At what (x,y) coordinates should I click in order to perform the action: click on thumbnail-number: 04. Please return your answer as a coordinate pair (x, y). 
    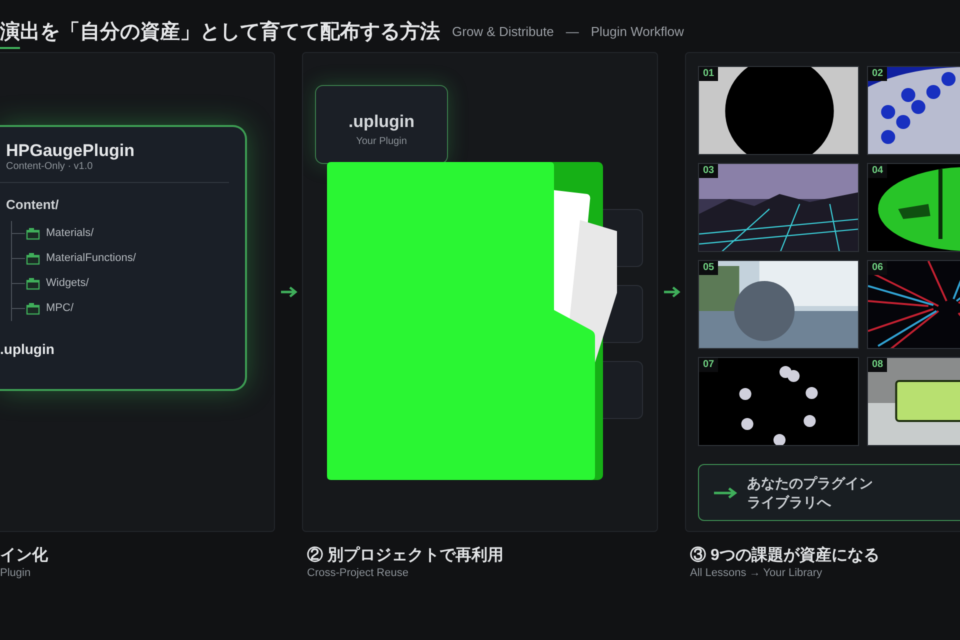
    Looking at the image, I should click on (878, 171).